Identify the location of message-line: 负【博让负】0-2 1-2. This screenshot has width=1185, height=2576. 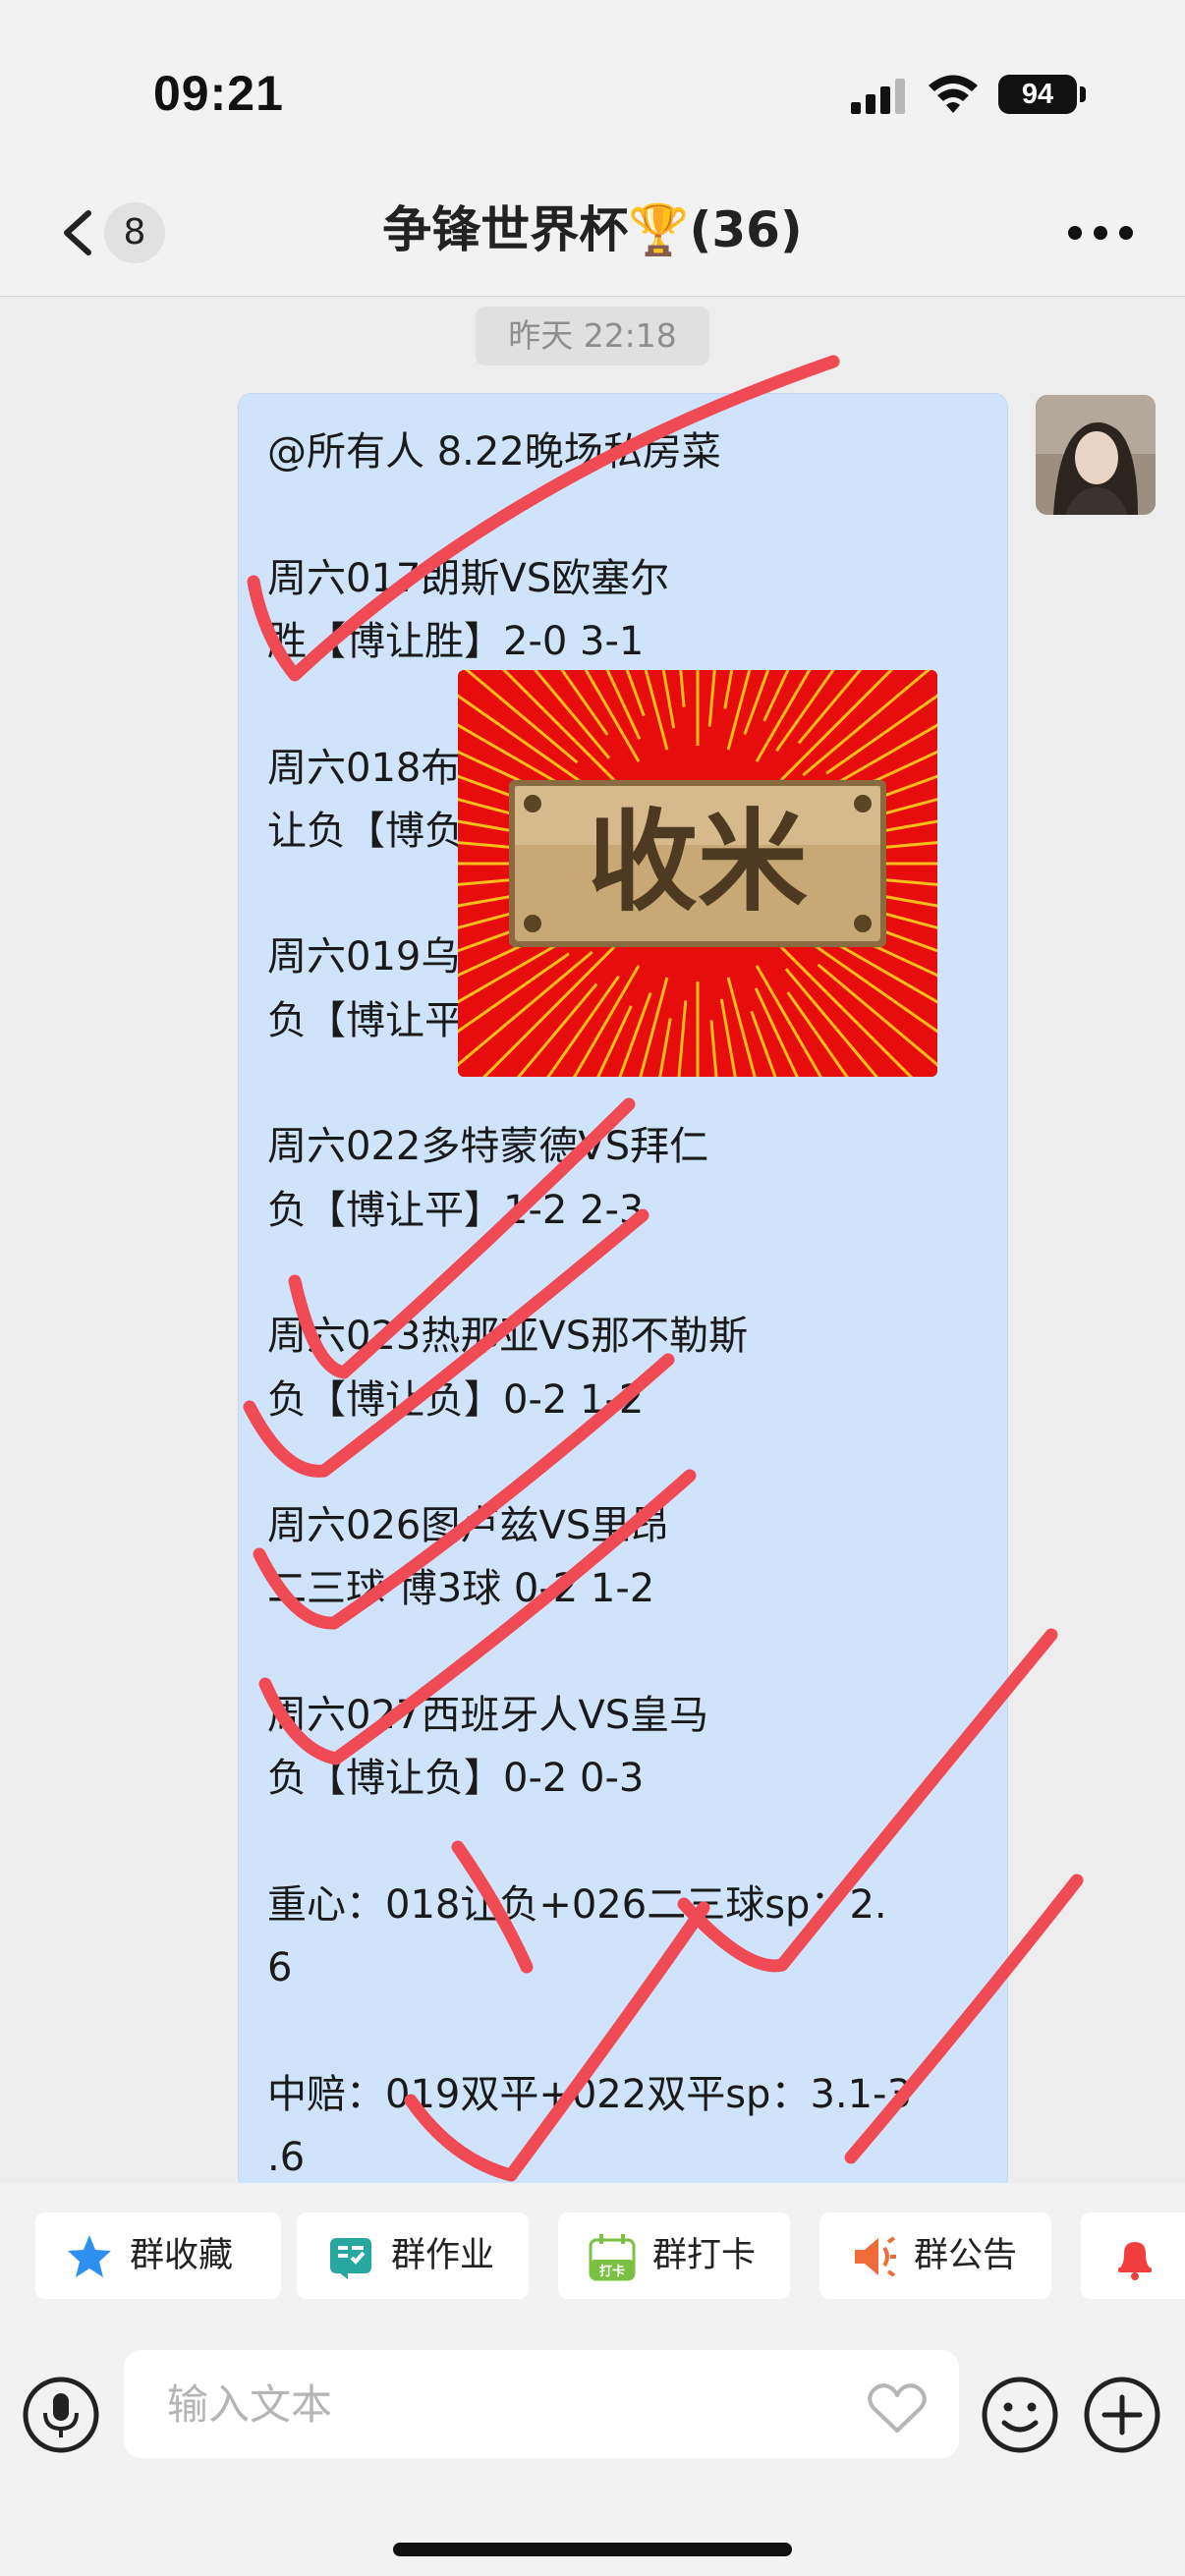
(456, 1400).